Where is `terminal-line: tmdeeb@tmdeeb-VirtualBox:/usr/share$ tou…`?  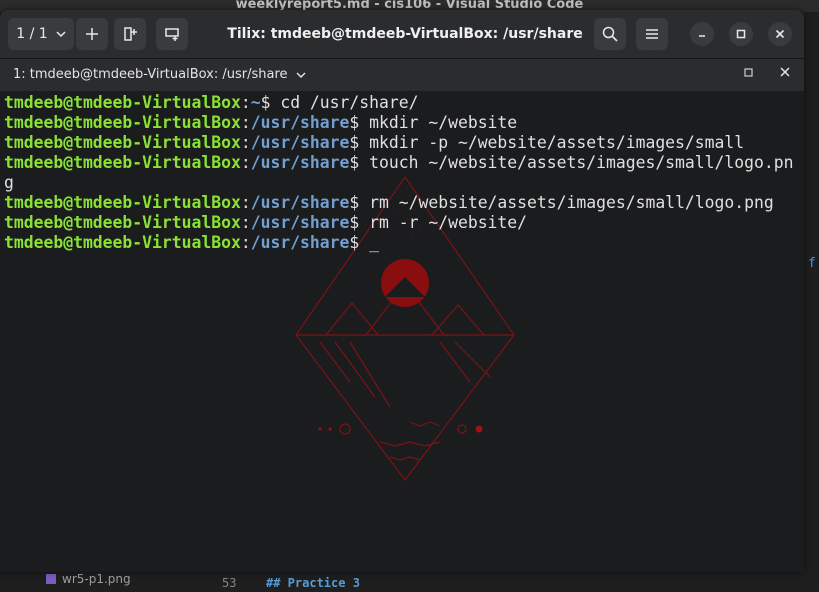
terminal-line: tmdeeb@tmdeeb-VirtualBox:/usr/share$ tou… is located at coordinates (399, 162).